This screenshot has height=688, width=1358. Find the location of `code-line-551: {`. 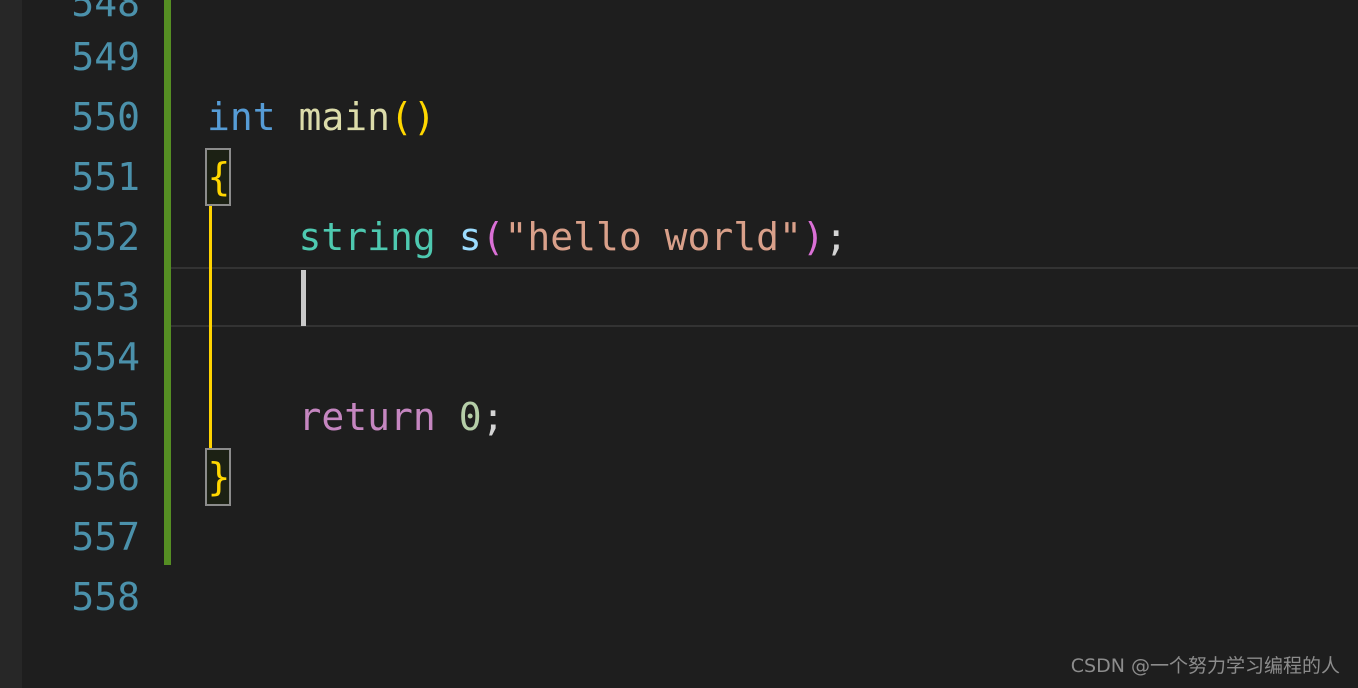

code-line-551: { is located at coordinates (764, 177).